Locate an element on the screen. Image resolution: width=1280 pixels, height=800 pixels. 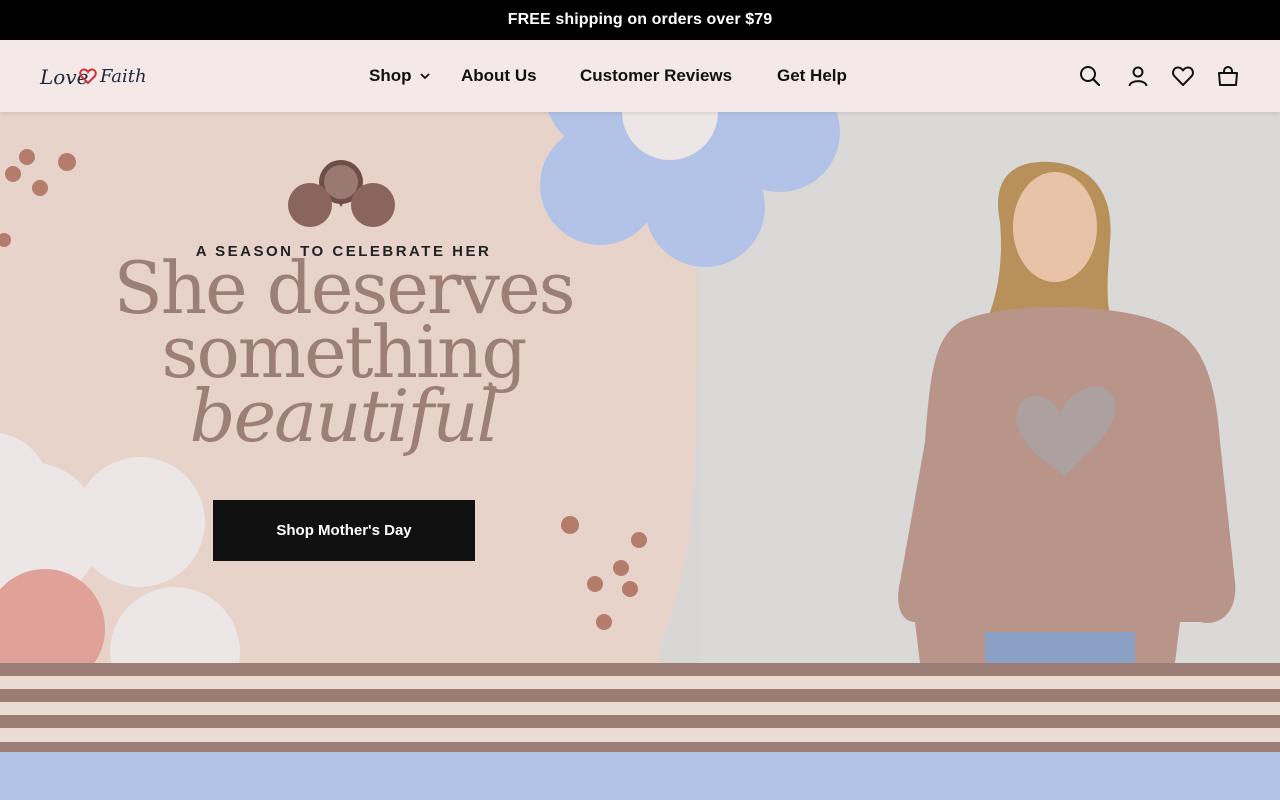
logo-text-faith: Faith is located at coordinates (123, 76).